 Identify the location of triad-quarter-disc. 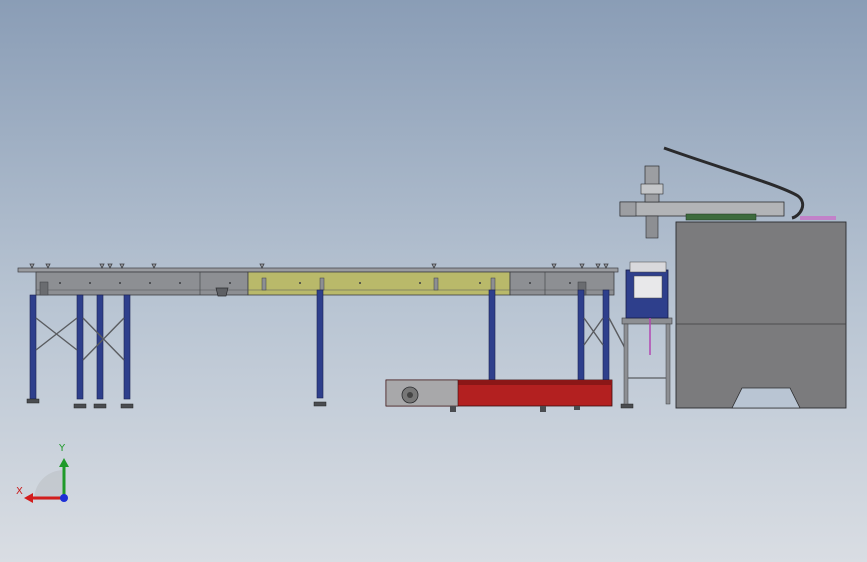
(49, 485).